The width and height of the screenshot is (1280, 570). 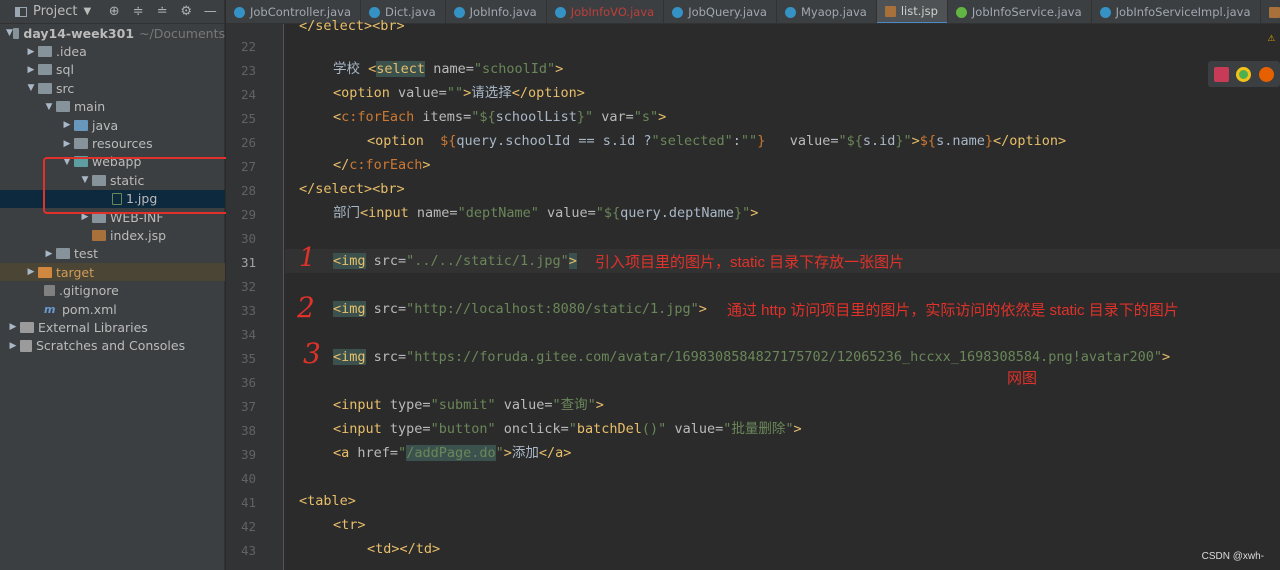 I want to click on tree-item-scratches: ▶ Scratches and Consoles, so click(x=112, y=346).